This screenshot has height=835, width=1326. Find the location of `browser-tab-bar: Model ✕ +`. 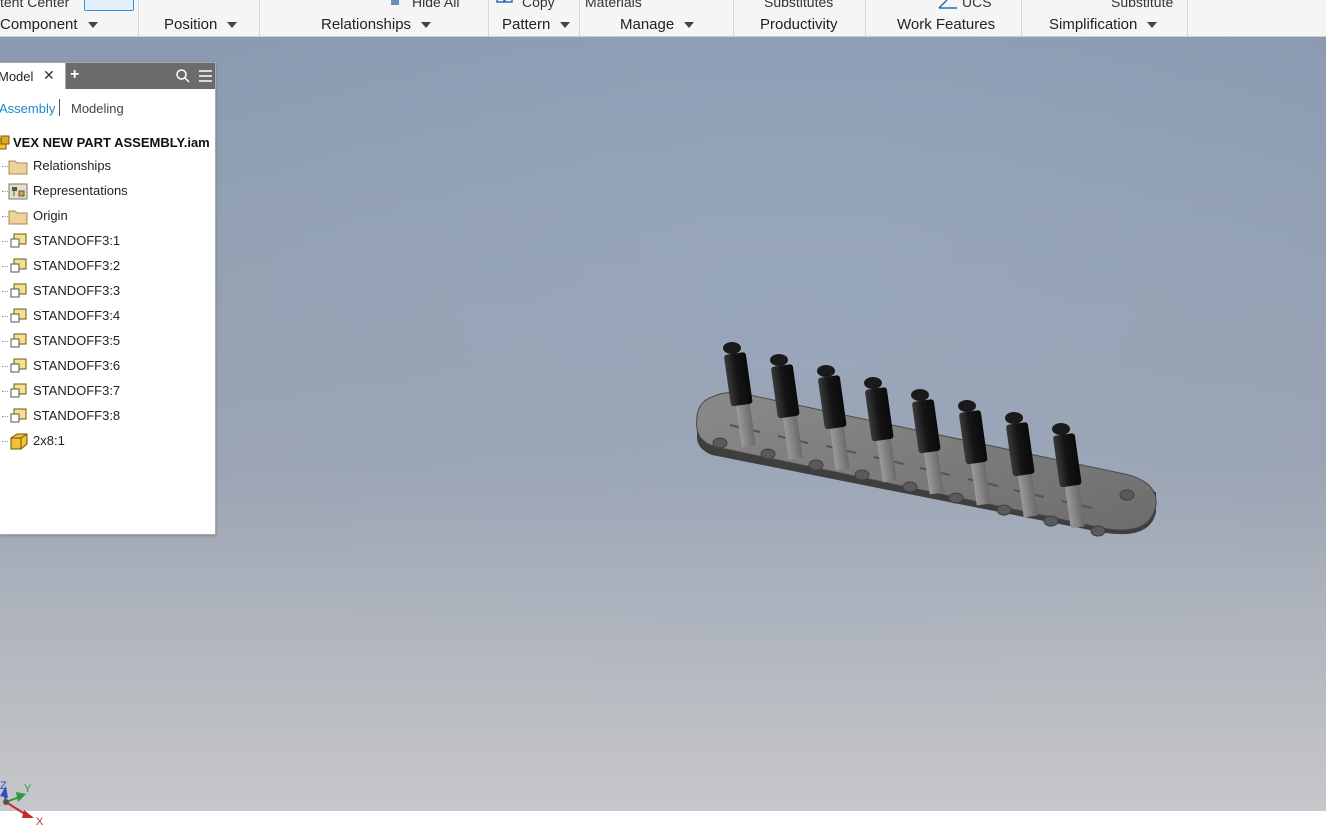

browser-tab-bar: Model ✕ + is located at coordinates (107, 76).